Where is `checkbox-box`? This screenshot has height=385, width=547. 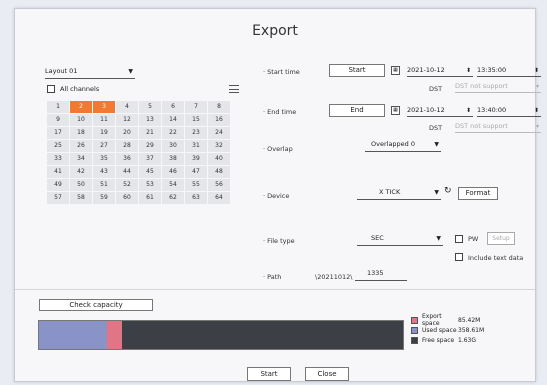
checkbox-box is located at coordinates (51, 89).